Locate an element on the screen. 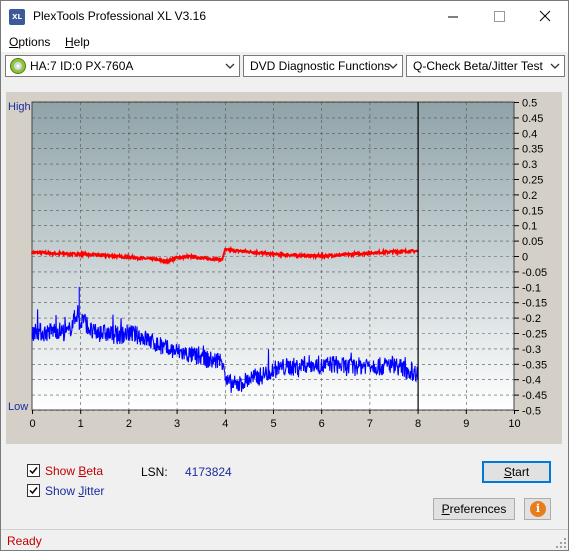  menu-help-label: elp is located at coordinates (81, 42).